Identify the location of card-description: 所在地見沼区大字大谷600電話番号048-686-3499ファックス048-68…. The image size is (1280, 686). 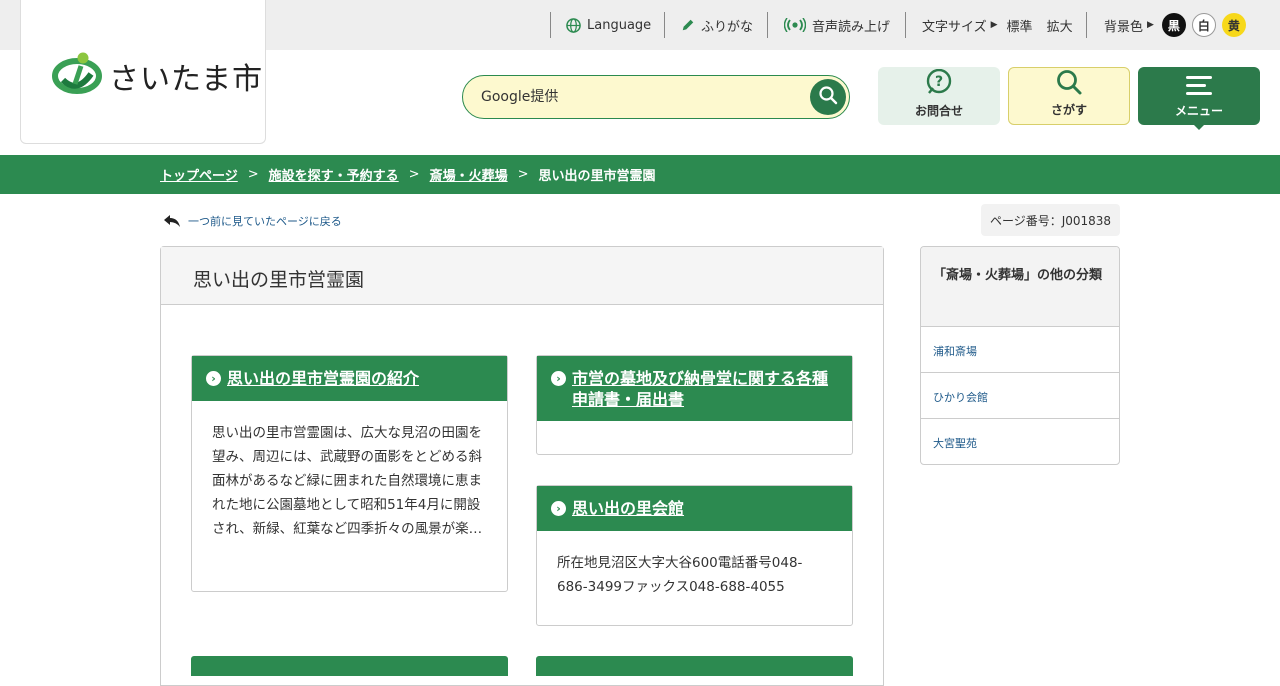
(680, 575).